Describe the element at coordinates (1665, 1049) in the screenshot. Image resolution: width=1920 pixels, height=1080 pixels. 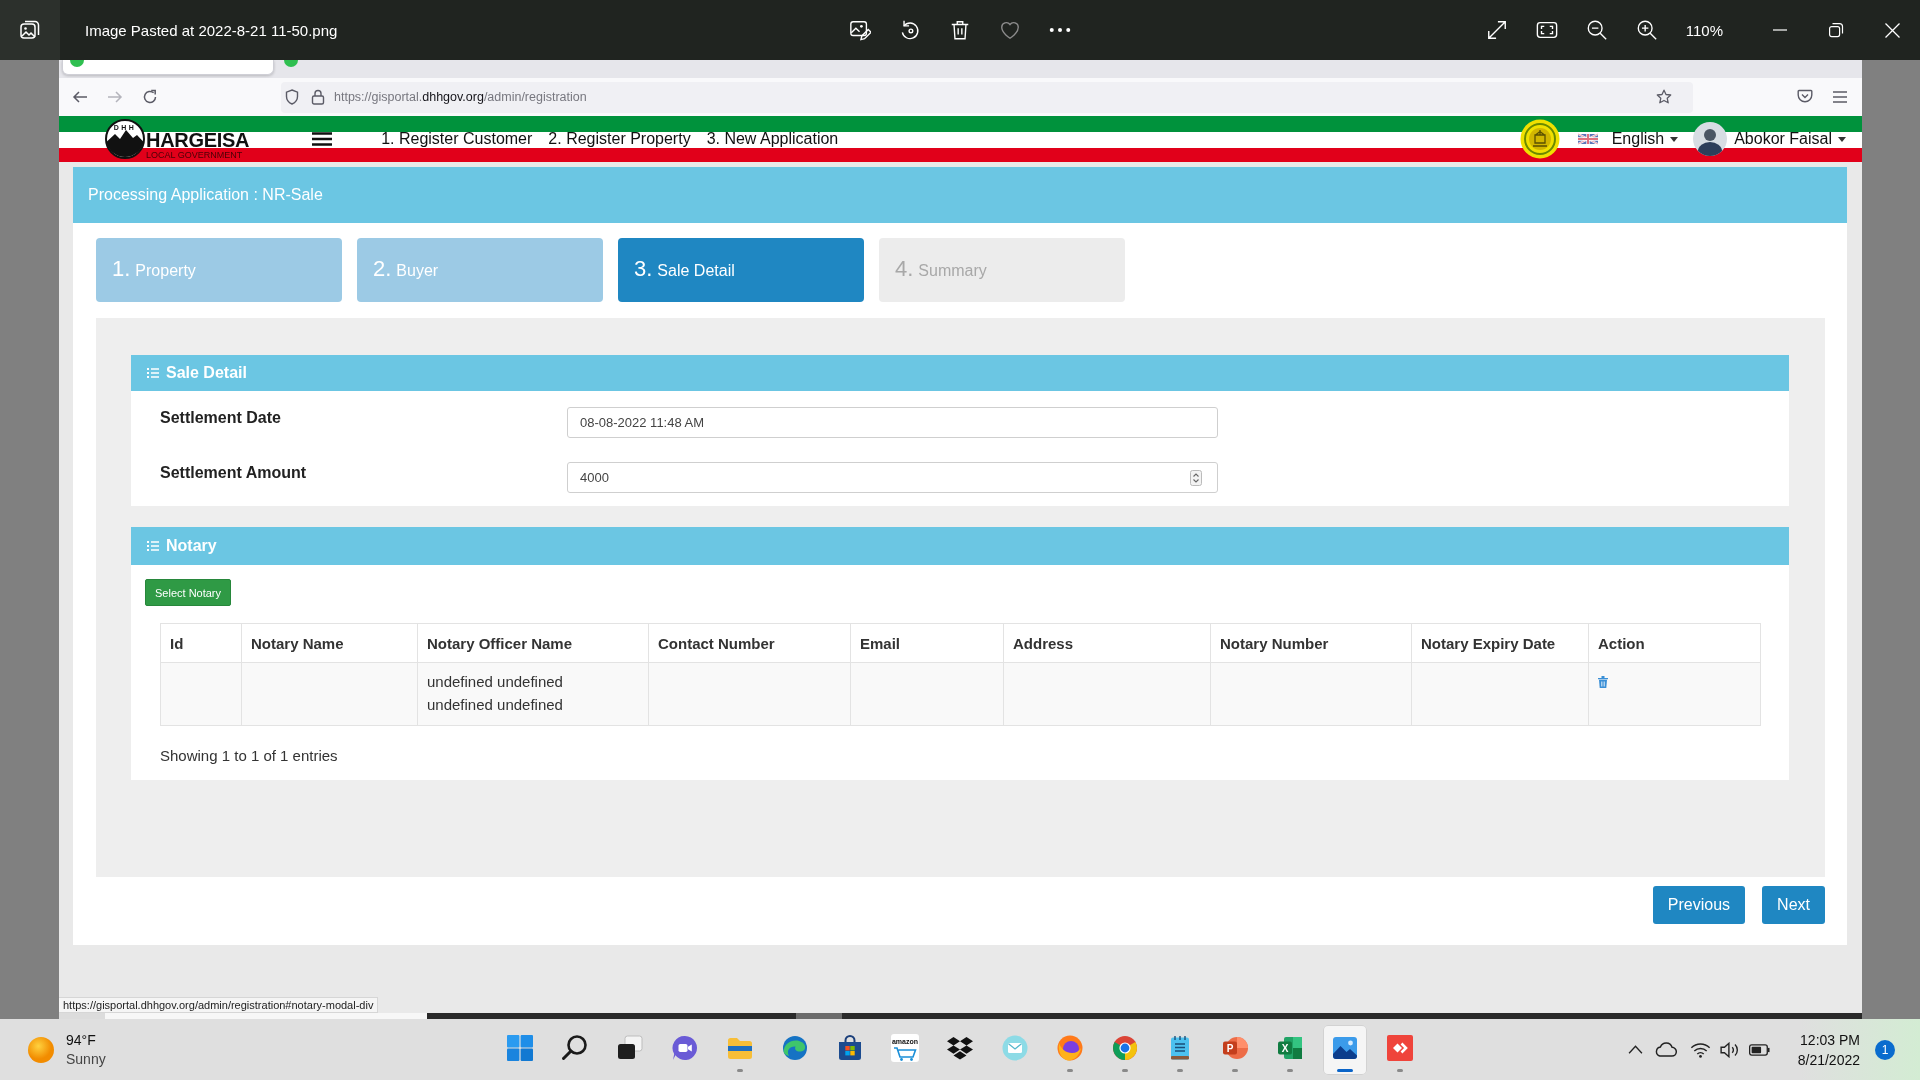
I see `cloud-icon` at that location.